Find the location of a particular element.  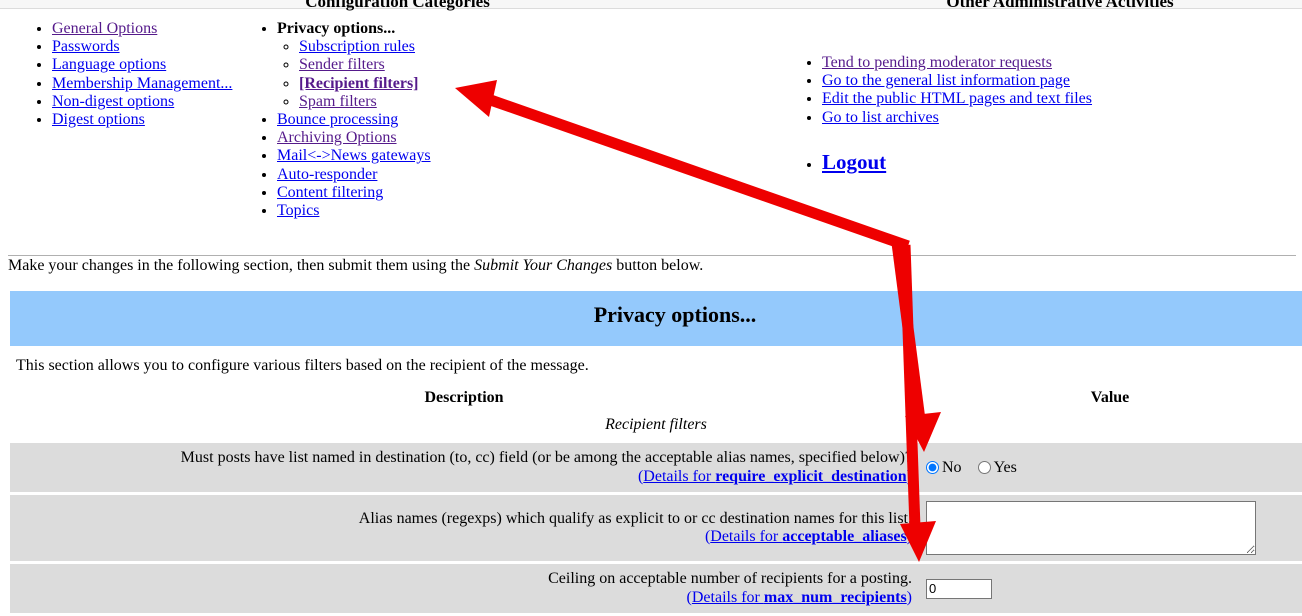

radio-require-explicit-destination-yes is located at coordinates (984, 467).